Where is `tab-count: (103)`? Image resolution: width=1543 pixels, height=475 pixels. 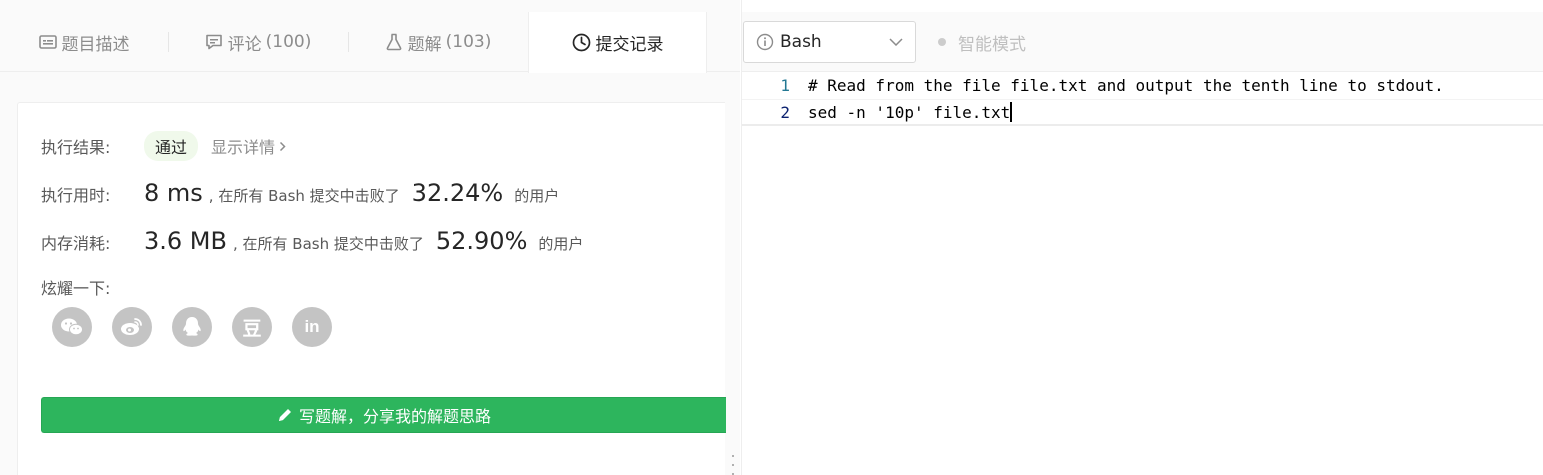 tab-count: (103) is located at coordinates (468, 42).